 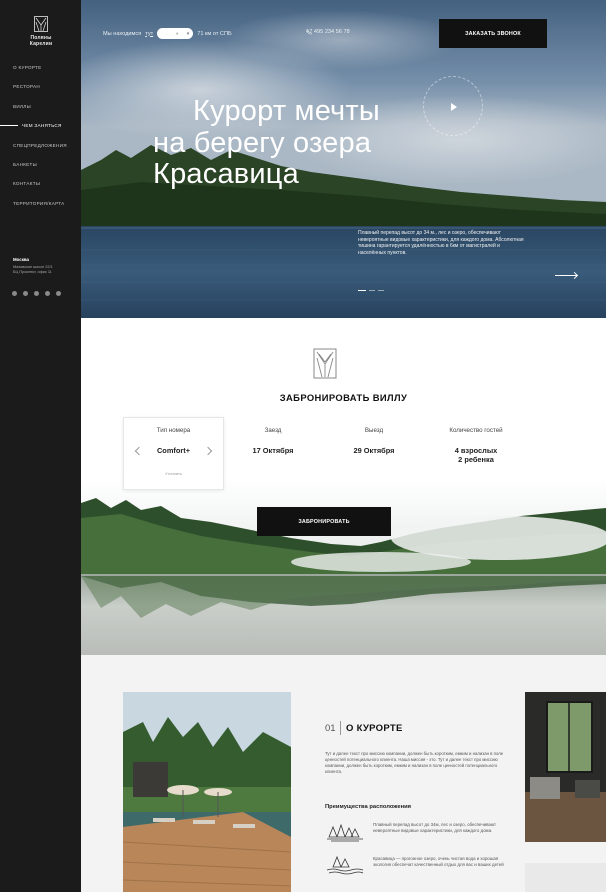 I want to click on call-request-button: ЗАКАЗАТЬ ЗВОНОК, so click(x=493, y=33).